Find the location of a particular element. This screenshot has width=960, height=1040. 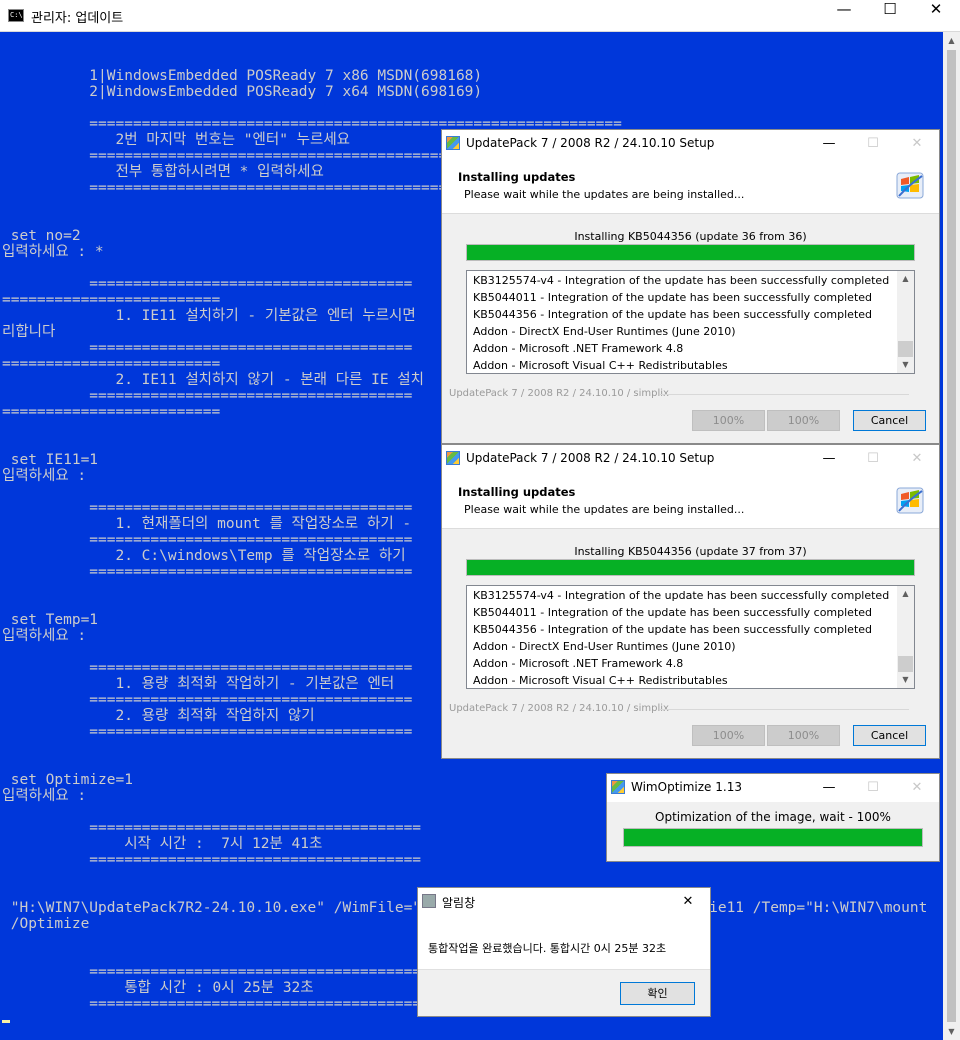

dialog-title: WimOptimize 1.13 is located at coordinates (686, 787).